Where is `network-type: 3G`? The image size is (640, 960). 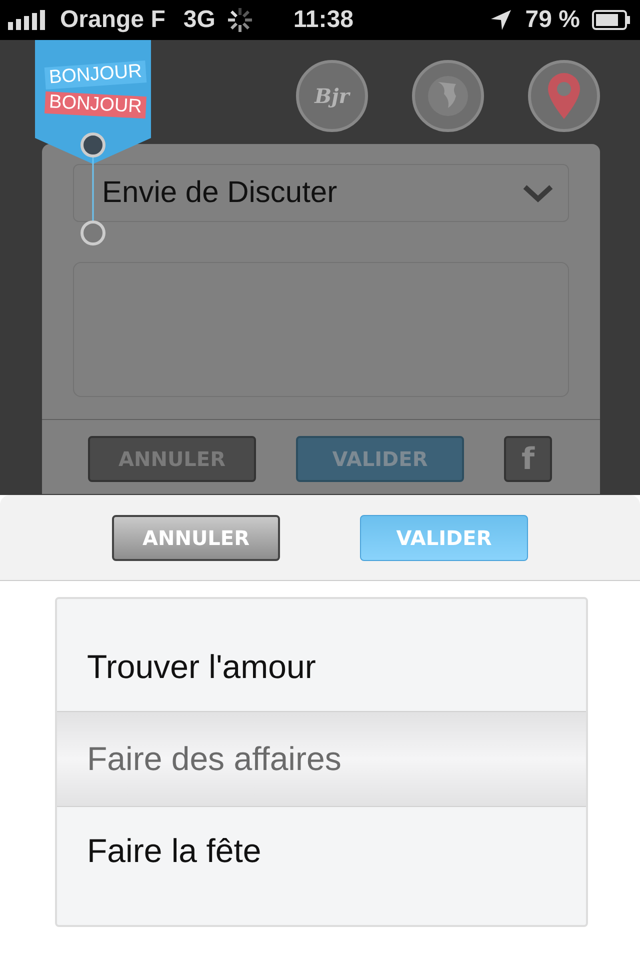 network-type: 3G is located at coordinates (199, 20).